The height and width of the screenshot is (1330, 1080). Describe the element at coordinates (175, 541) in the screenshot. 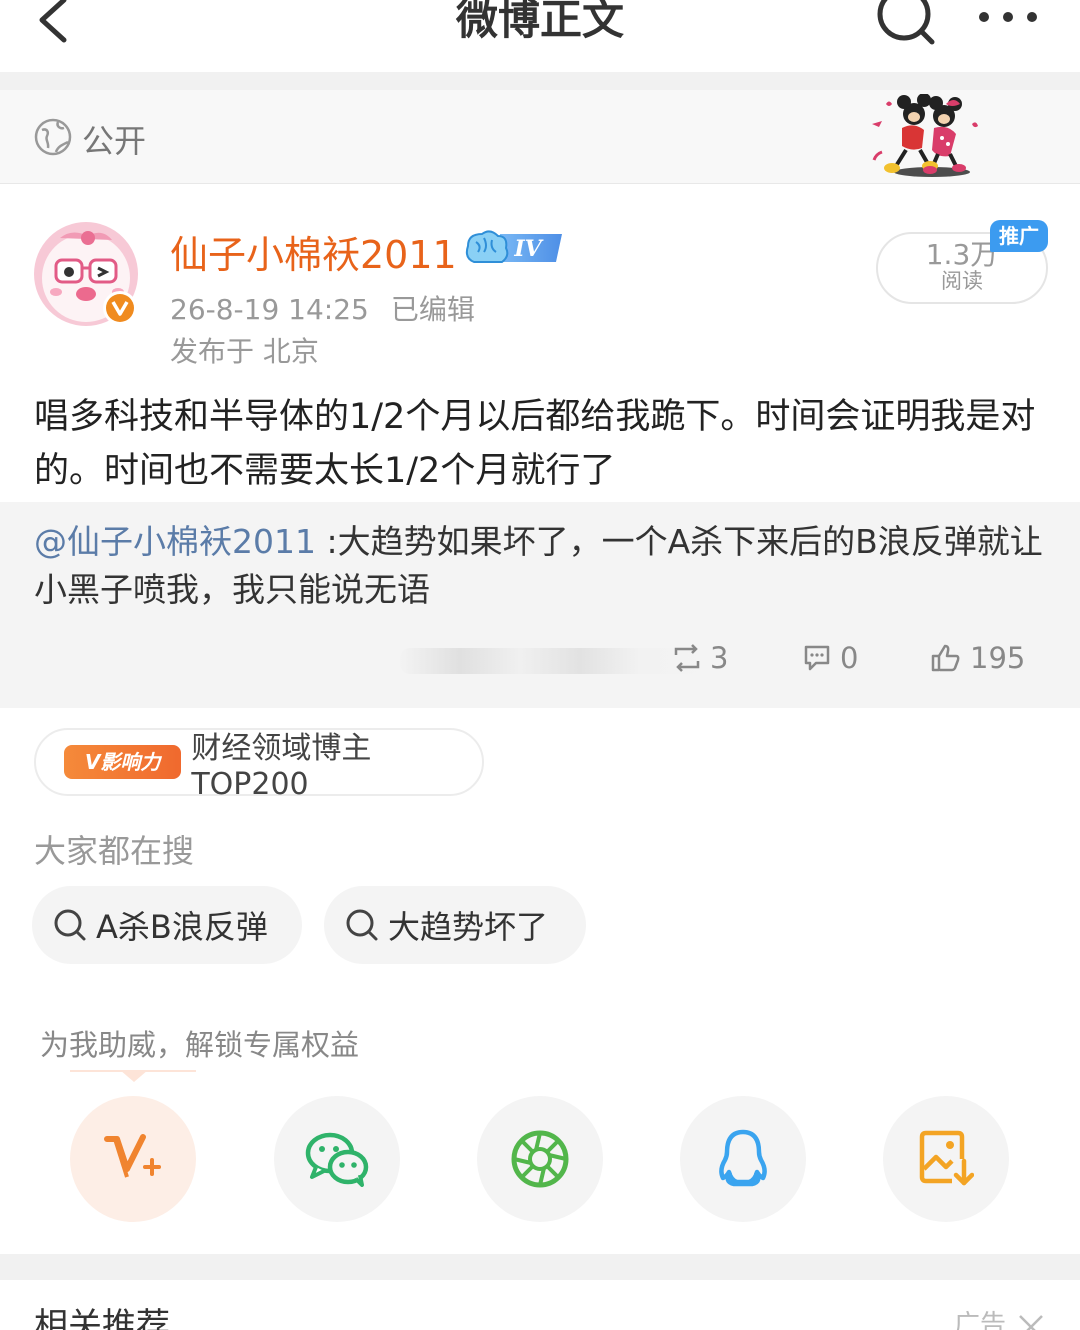

I see `retweet-user-link: @仙子小棉袄2011` at that location.